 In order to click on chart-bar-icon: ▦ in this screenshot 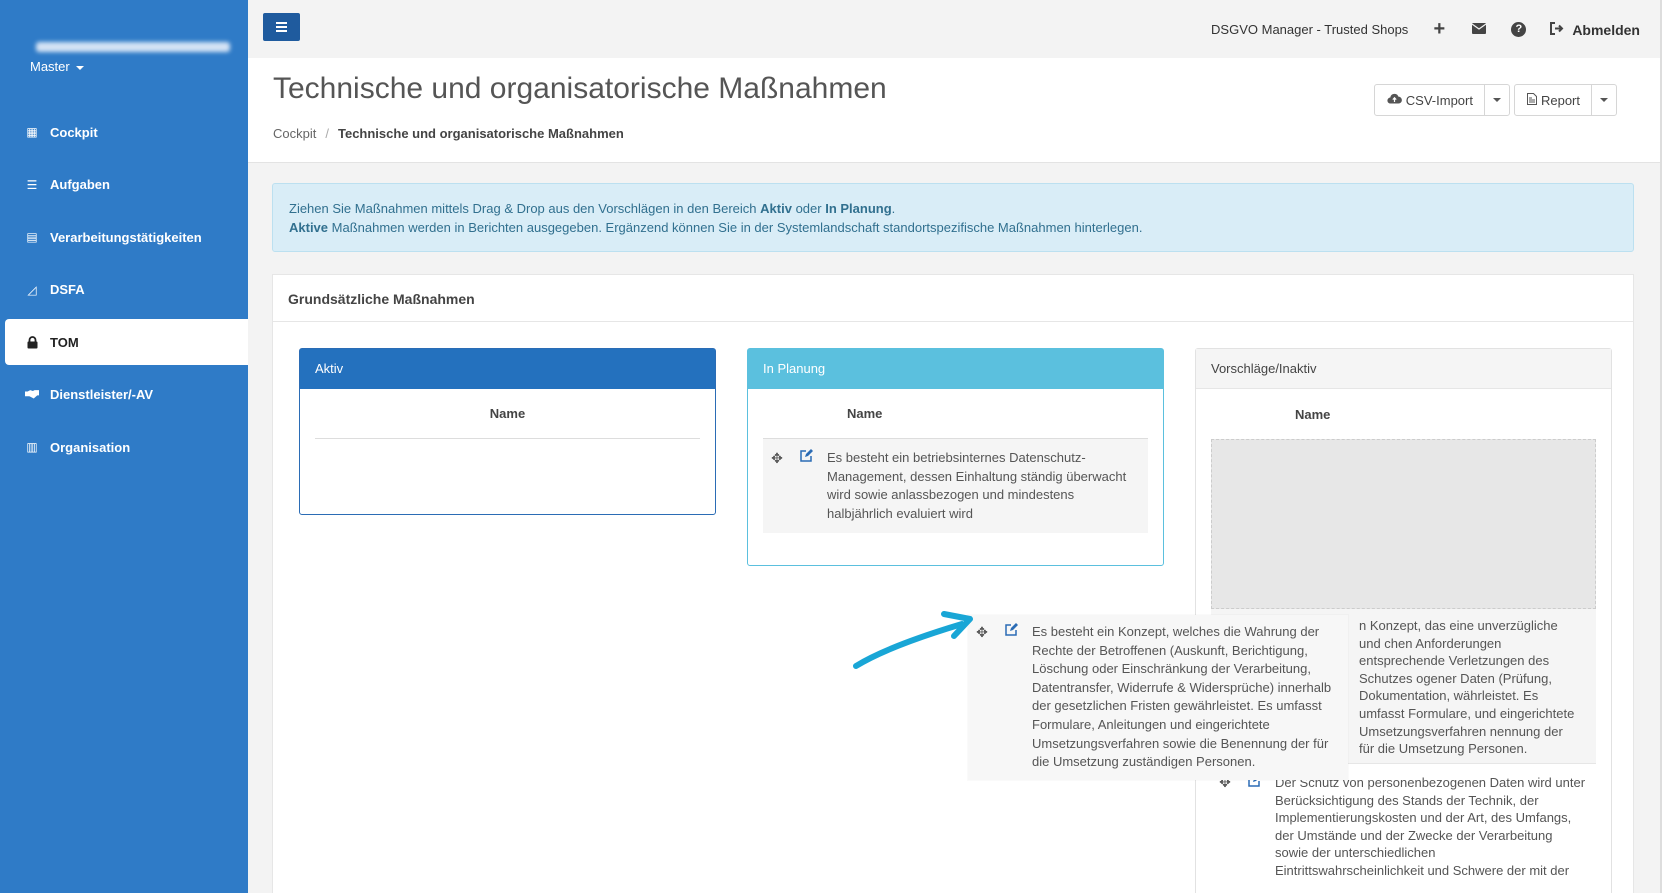, I will do `click(32, 132)`.